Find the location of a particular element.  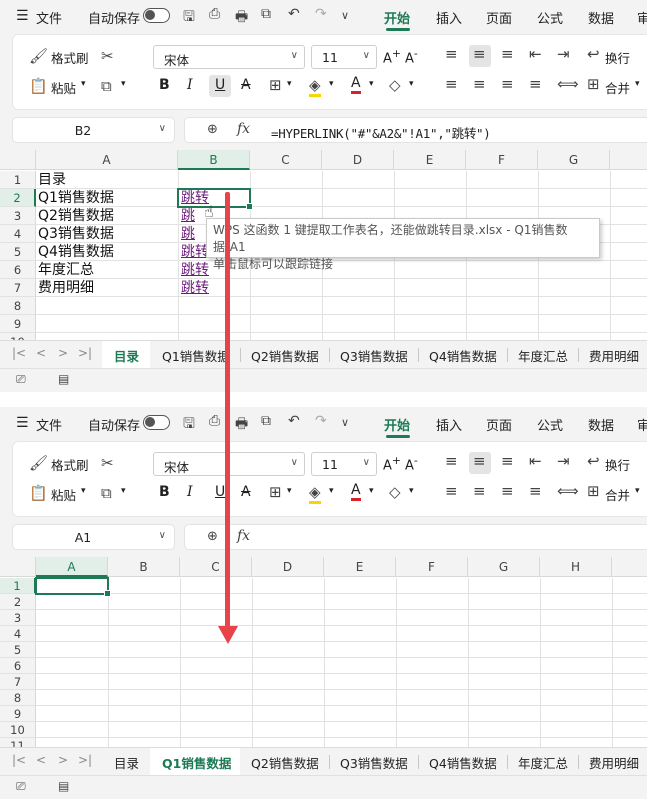

wrap-button: 换行 is located at coordinates (617, 57).